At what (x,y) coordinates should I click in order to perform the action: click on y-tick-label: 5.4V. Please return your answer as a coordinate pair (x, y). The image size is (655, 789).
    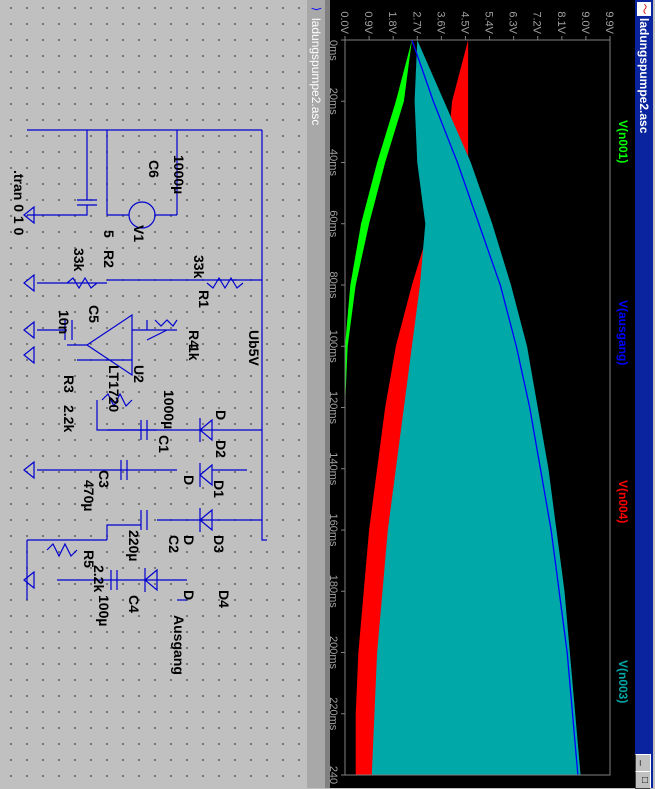
    Looking at the image, I should click on (489, 22).